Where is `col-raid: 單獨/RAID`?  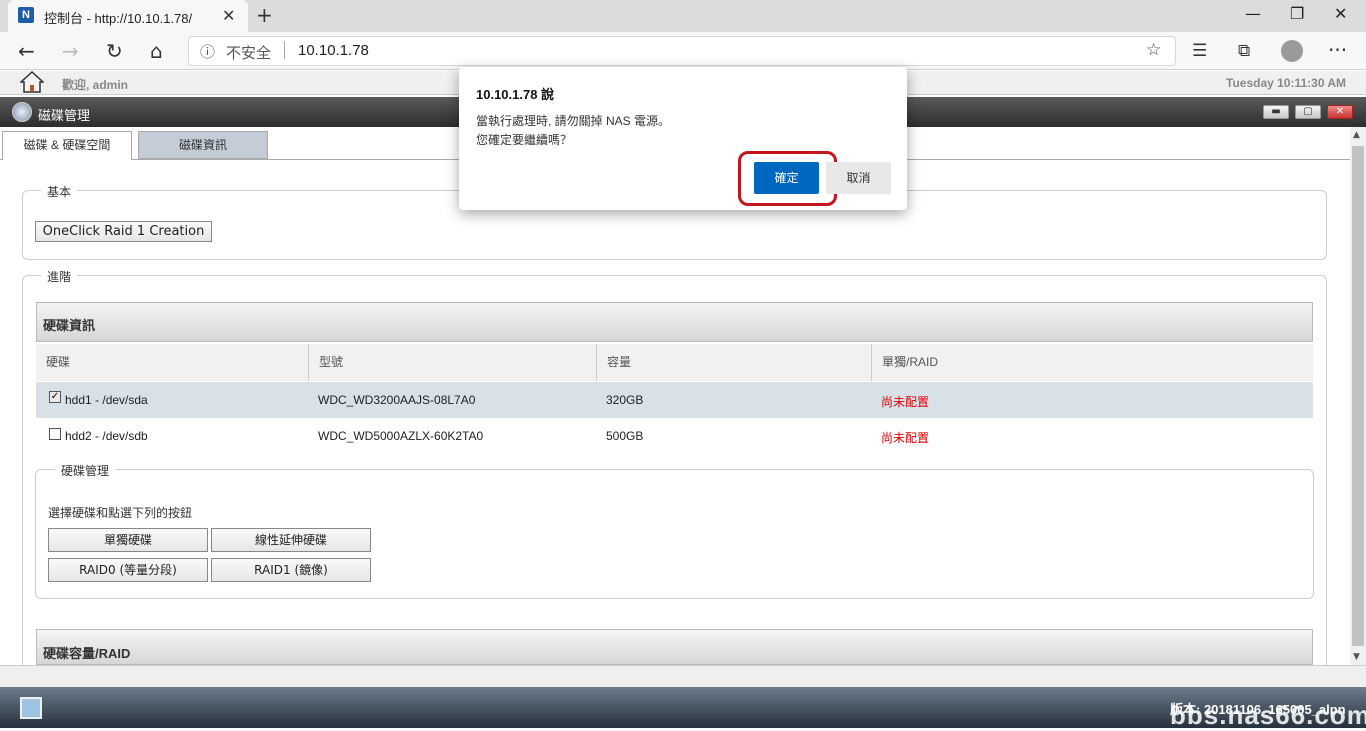 col-raid: 單獨/RAID is located at coordinates (1092, 362).